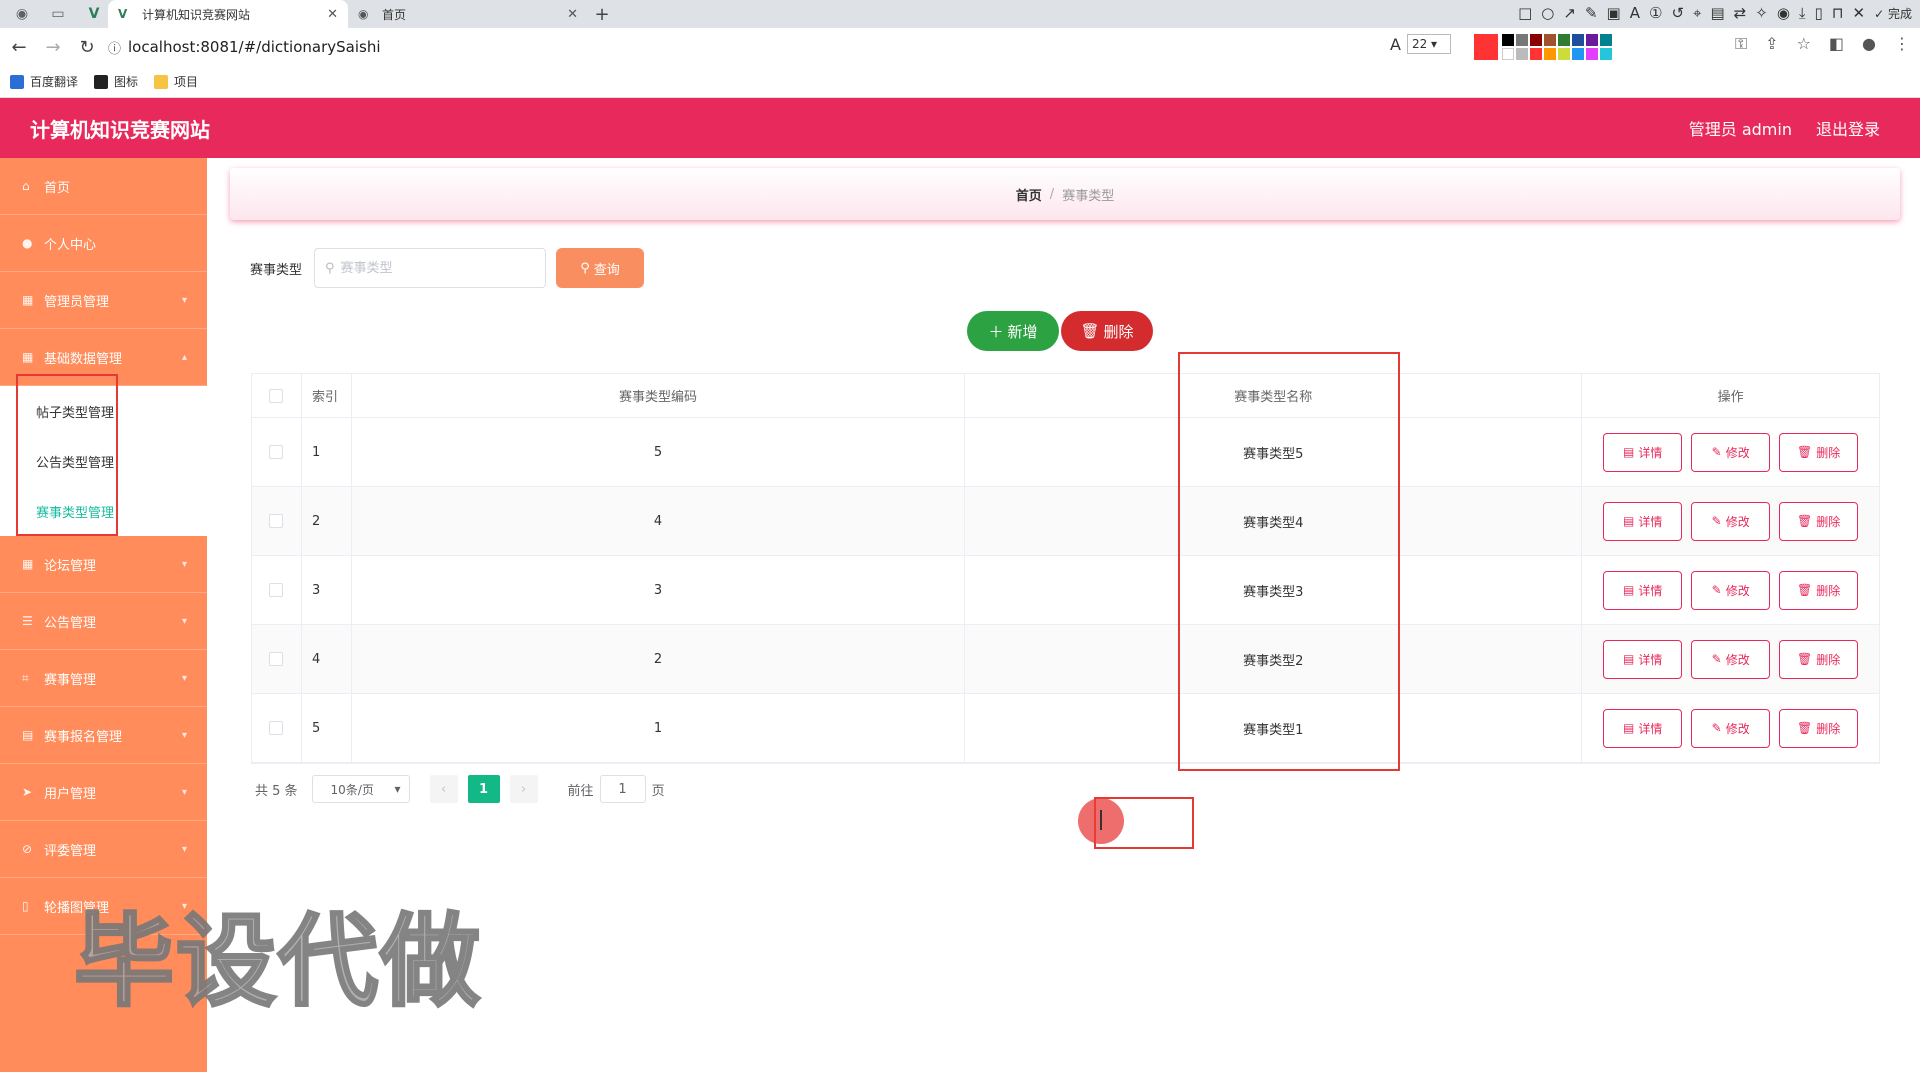  Describe the element at coordinates (1569, 13) in the screenshot. I see `arrow-icon: ↗` at that location.